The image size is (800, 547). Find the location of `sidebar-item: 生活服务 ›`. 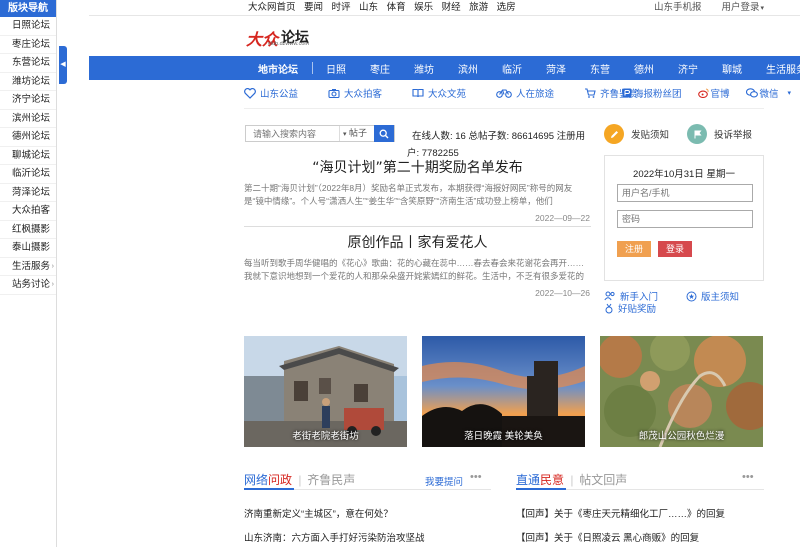

sidebar-item: 生活服务 › is located at coordinates (28, 267).